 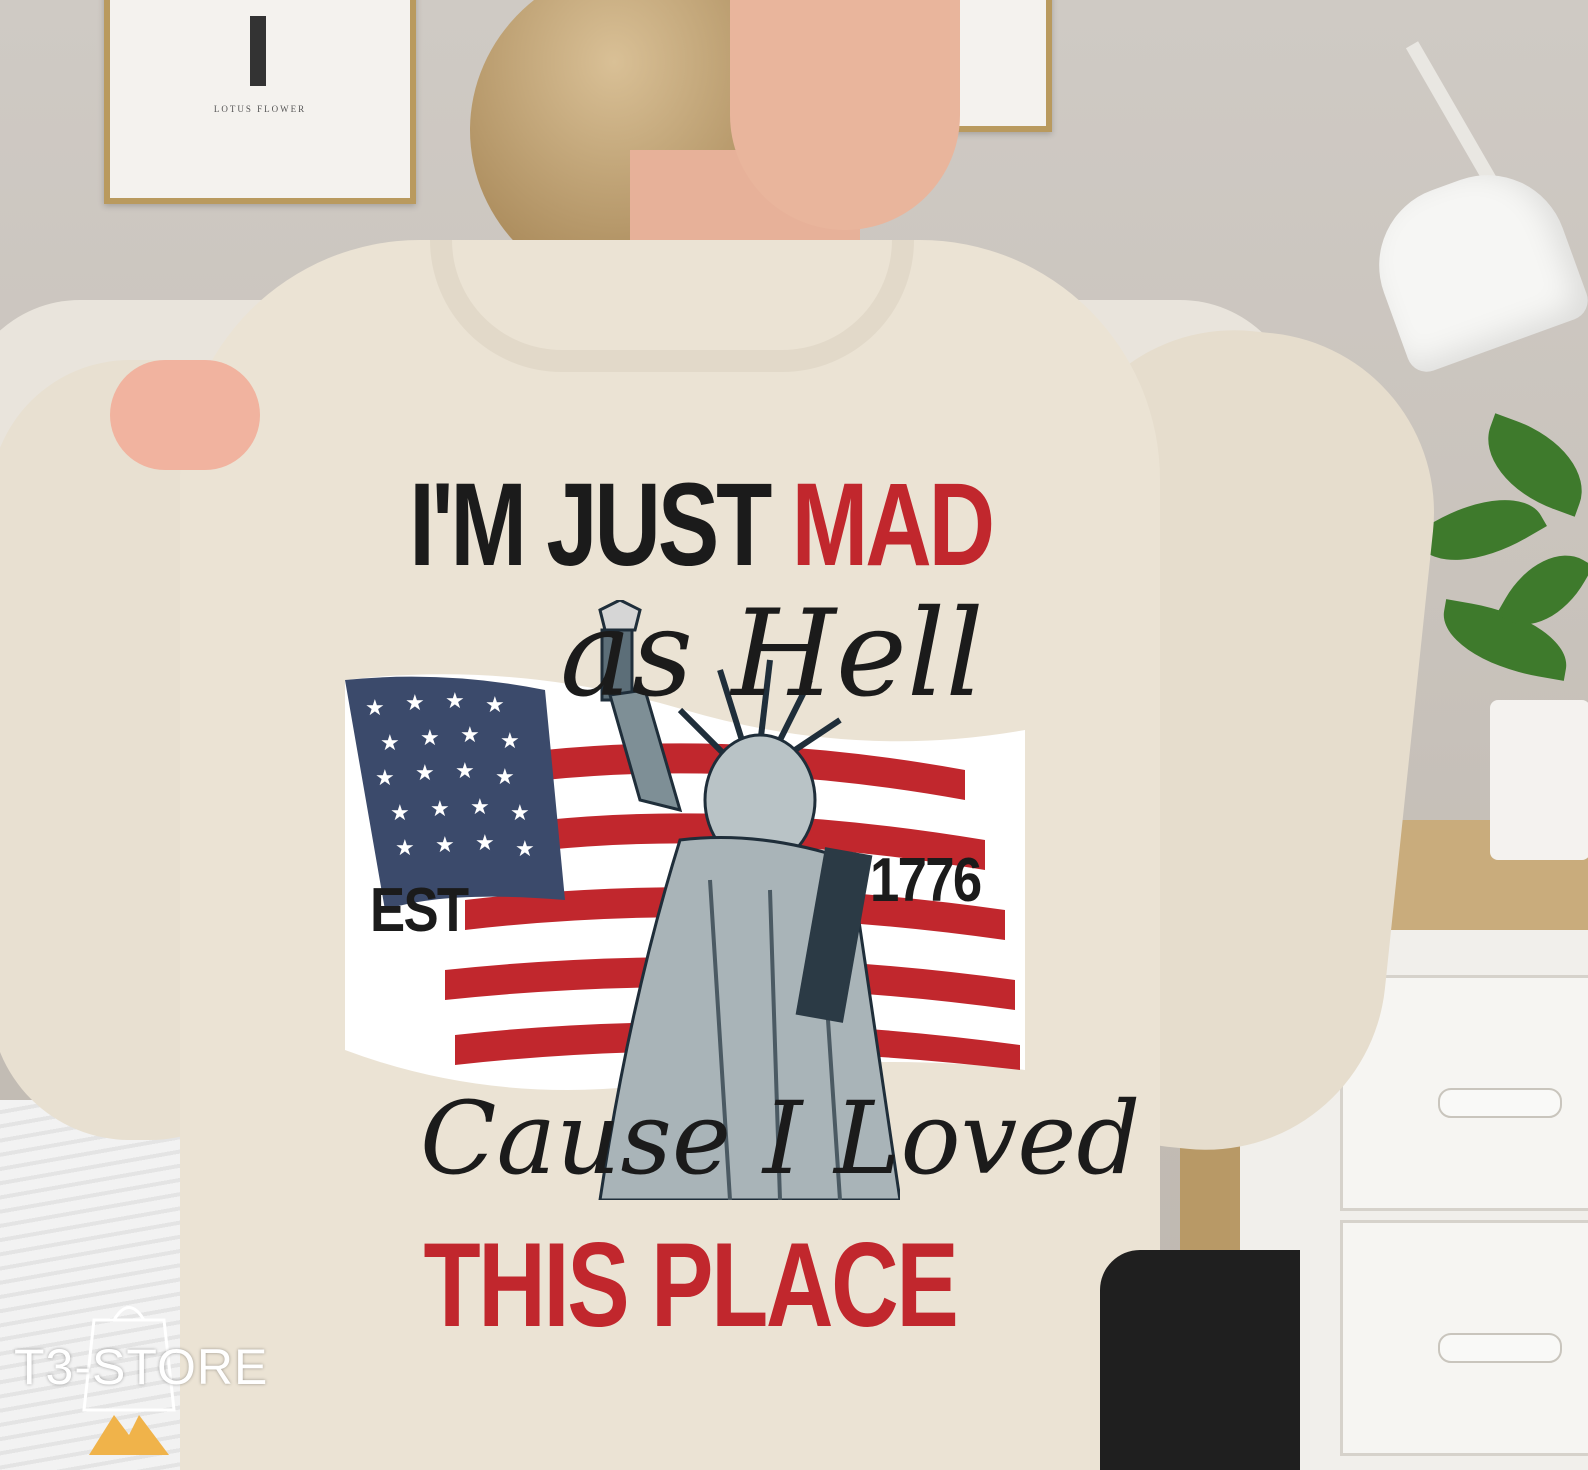 What do you see at coordinates (672, 306) in the screenshot?
I see `sweater-collar` at bounding box center [672, 306].